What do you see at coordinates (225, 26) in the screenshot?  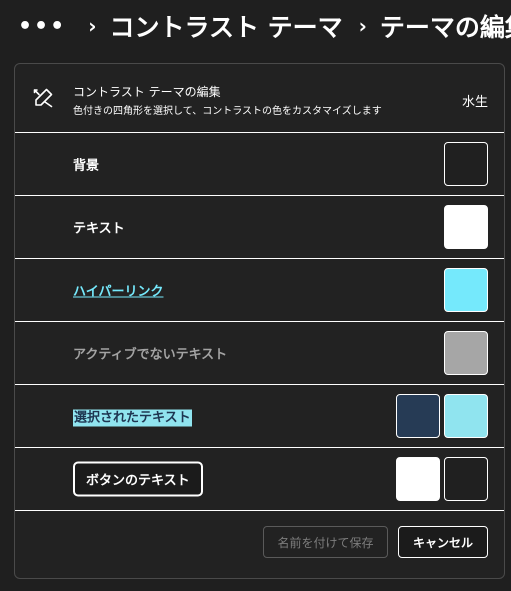 I see `breadcrumb-contrast-themes: コントラスト テーマ` at bounding box center [225, 26].